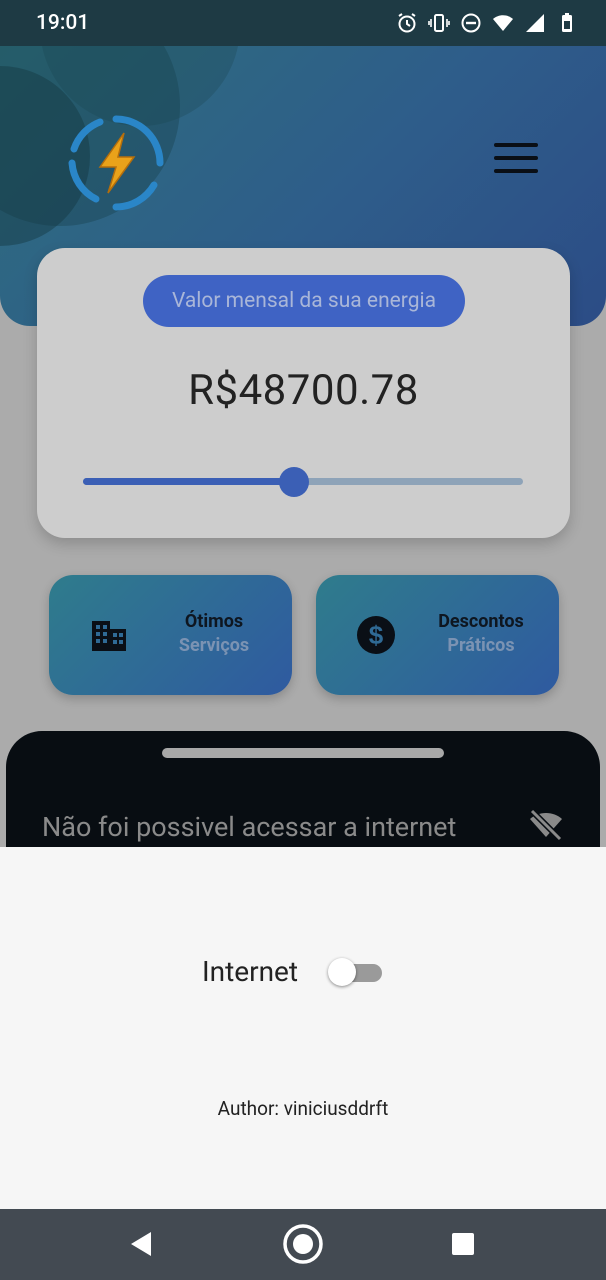 This screenshot has width=606, height=1280. What do you see at coordinates (567, 23) in the screenshot?
I see `battery-icon` at bounding box center [567, 23].